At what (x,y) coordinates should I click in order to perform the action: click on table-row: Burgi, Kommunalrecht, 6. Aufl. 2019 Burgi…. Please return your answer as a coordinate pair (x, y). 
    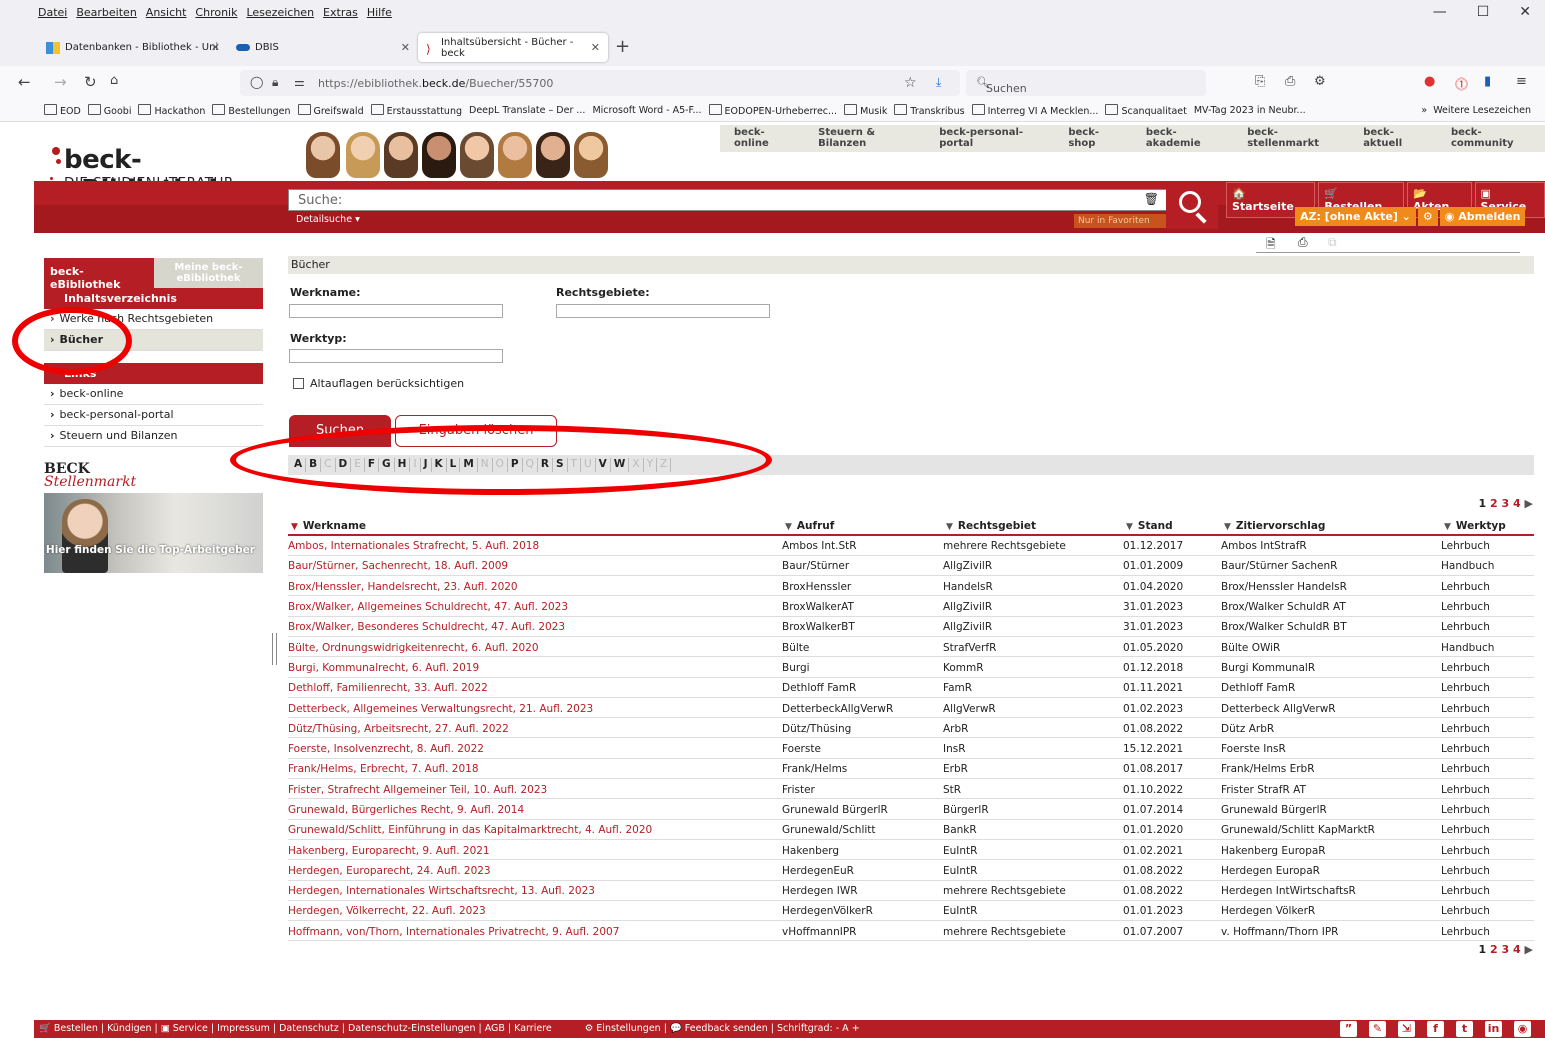
    Looking at the image, I should click on (911, 667).